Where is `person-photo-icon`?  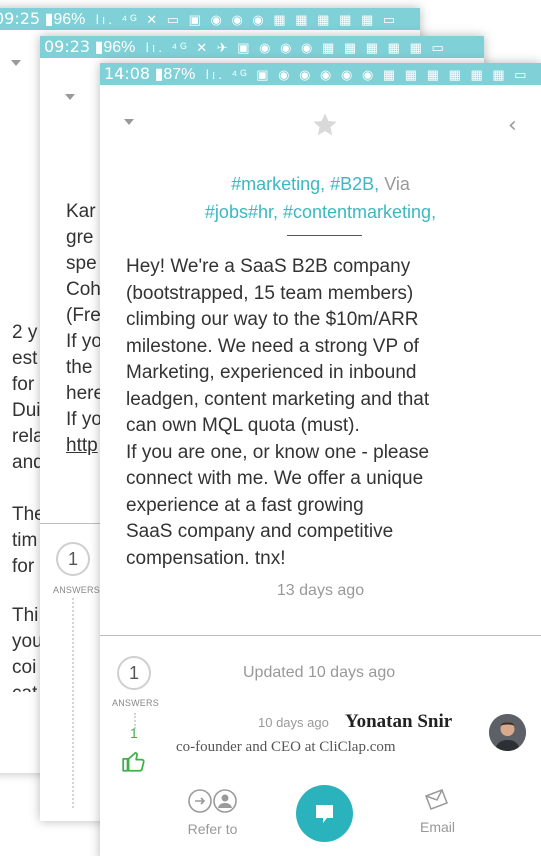 person-photo-icon is located at coordinates (507, 732).